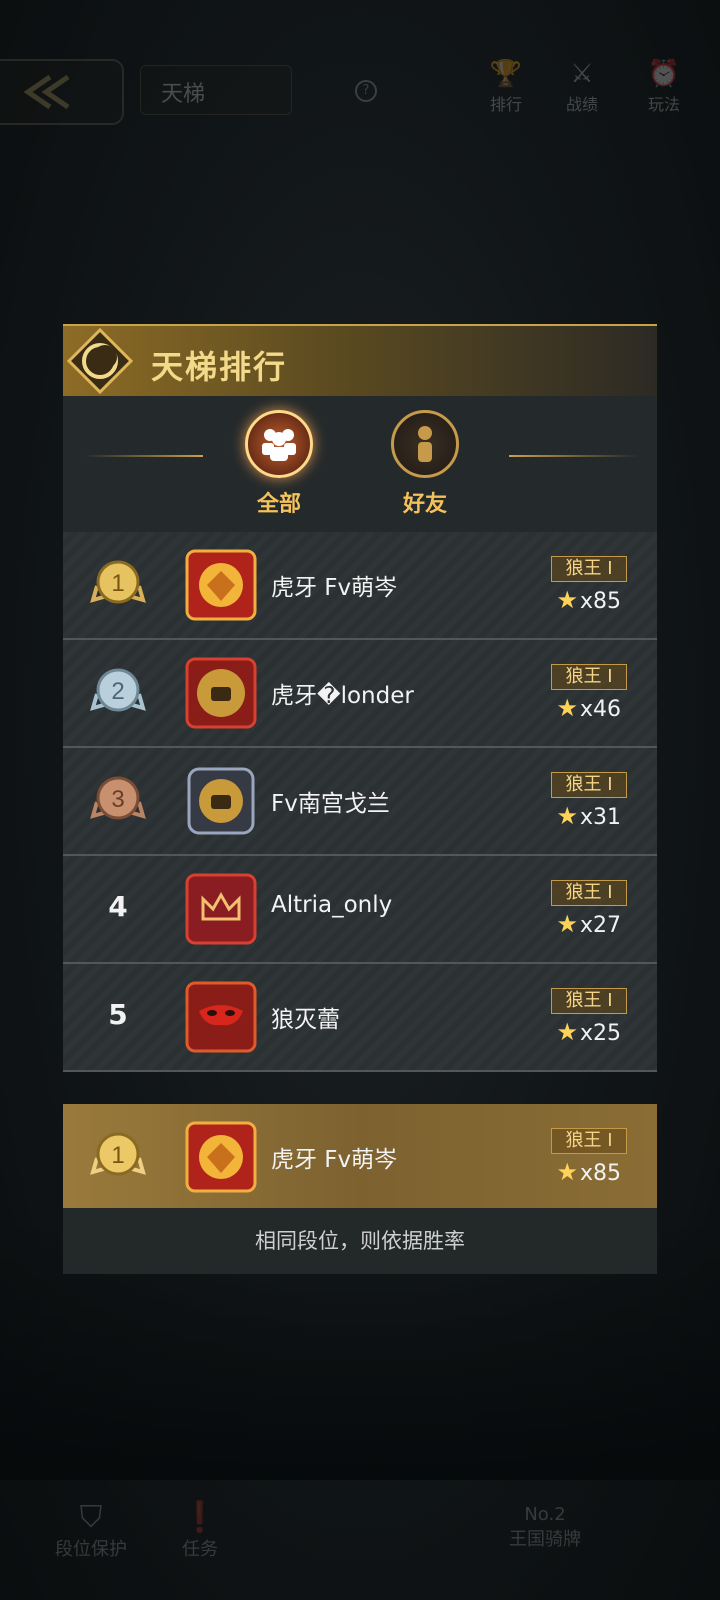 The width and height of the screenshot is (720, 1600). I want to click on player-name: Altria_only, so click(332, 905).